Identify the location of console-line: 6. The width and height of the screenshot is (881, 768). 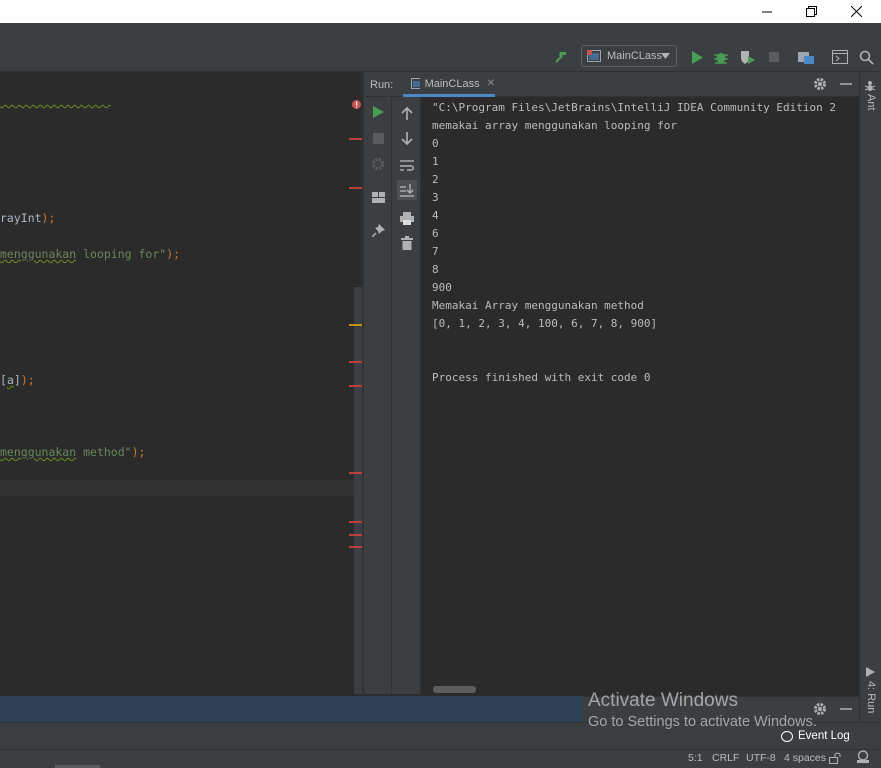
(435, 233).